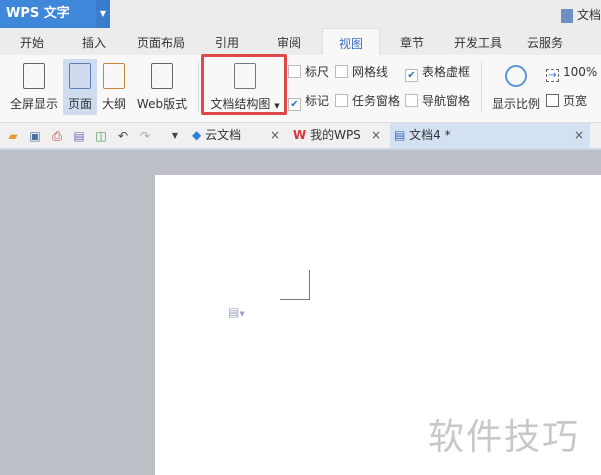 Image resolution: width=601 pixels, height=475 pixels. Describe the element at coordinates (516, 76) in the screenshot. I see `magnifier-icon` at that location.